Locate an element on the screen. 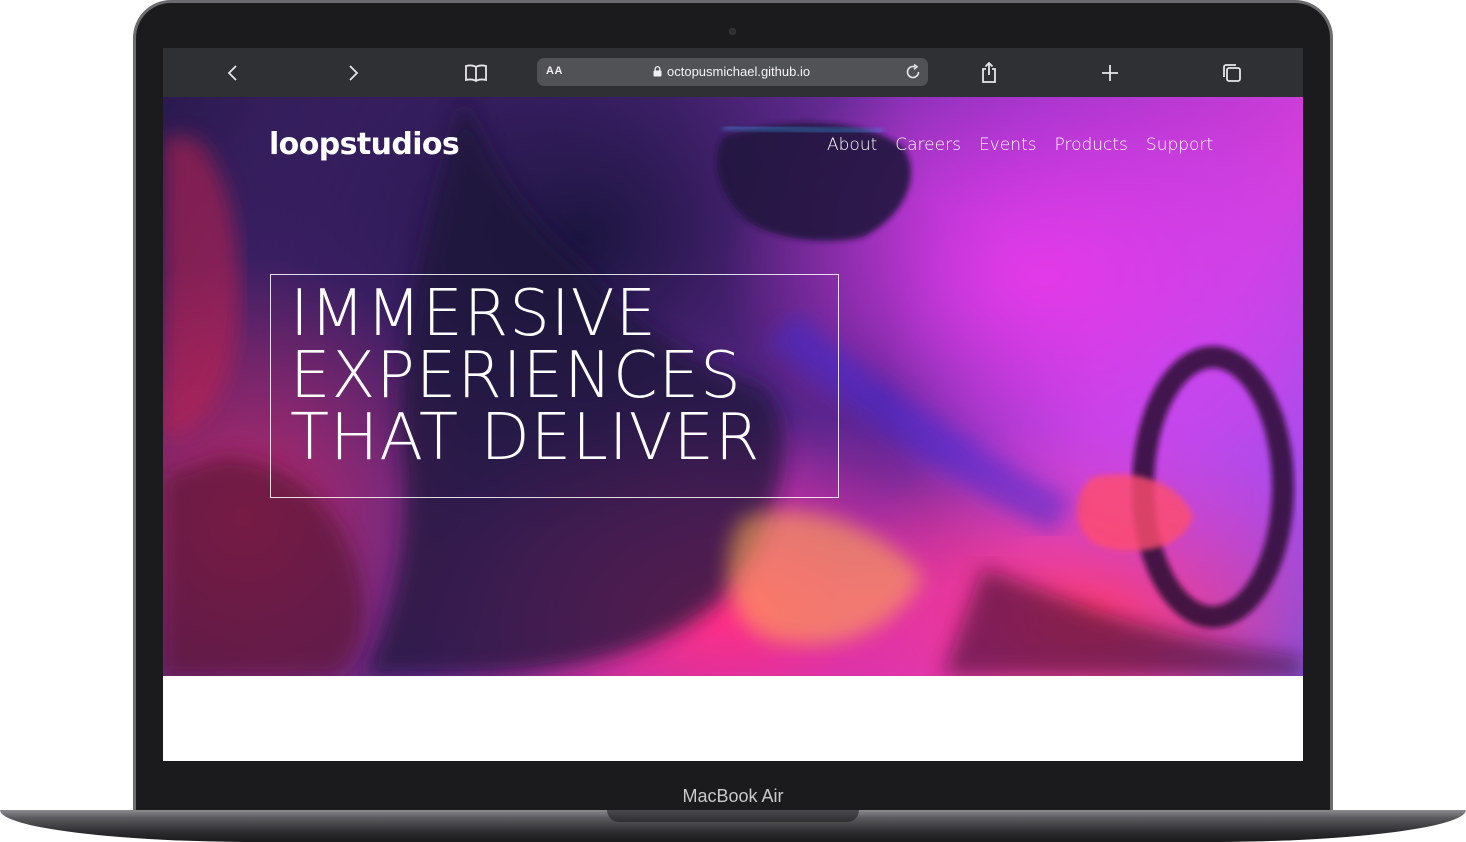  chevron-left-icon is located at coordinates (232, 73).